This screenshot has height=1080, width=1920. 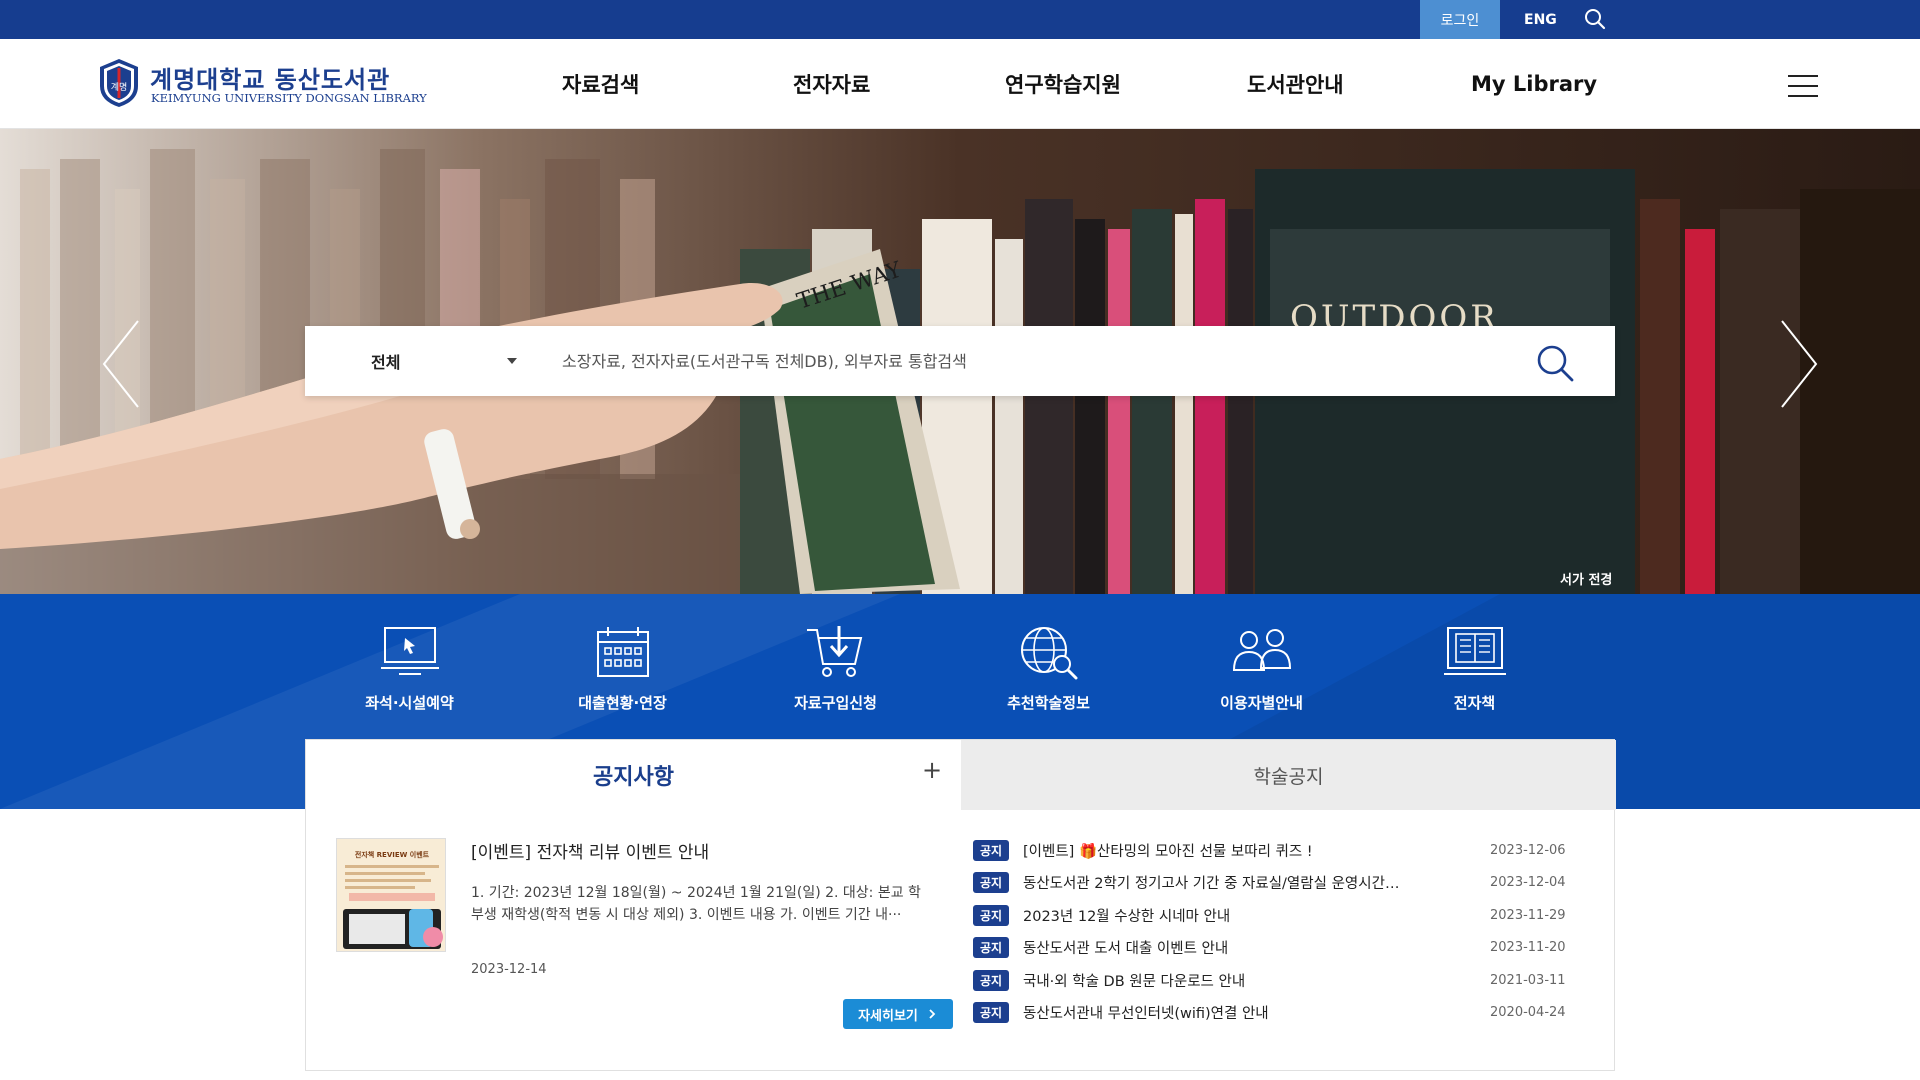 I want to click on tab-notice-label: 공지사항, so click(x=633, y=777).